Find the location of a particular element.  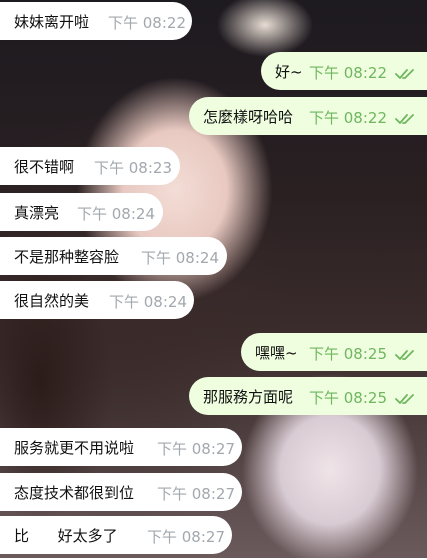

message-text: 嘿嘿~ is located at coordinates (276, 352).